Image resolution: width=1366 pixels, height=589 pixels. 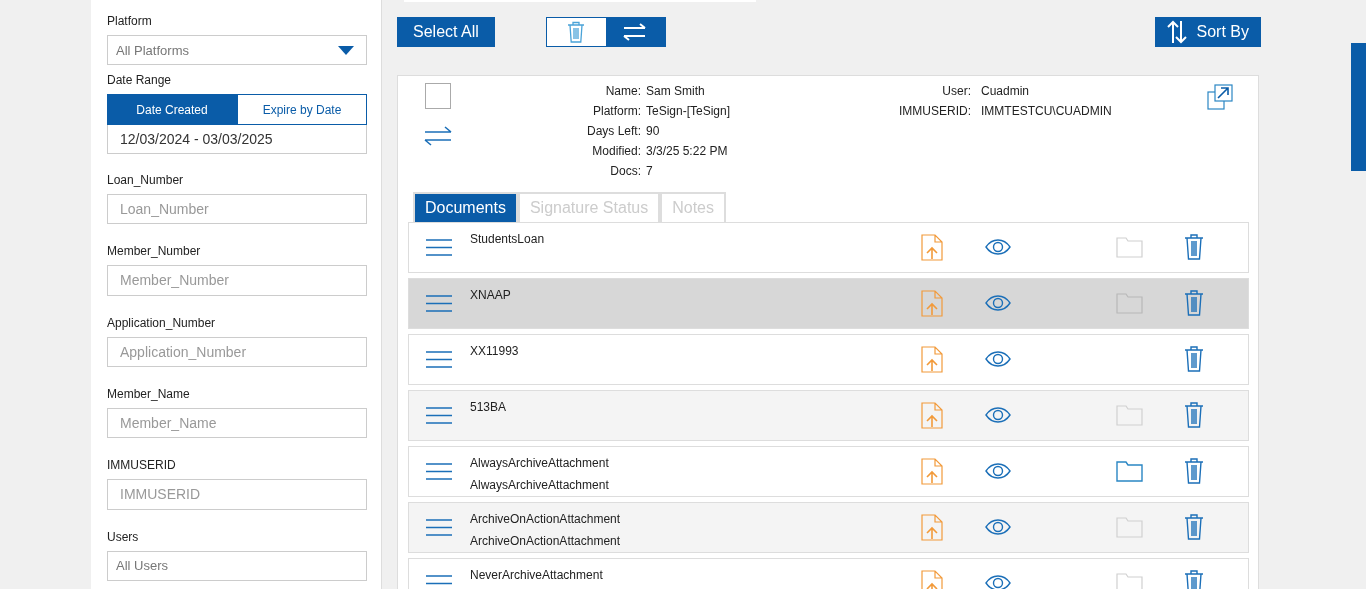 What do you see at coordinates (687, 151) in the screenshot?
I see `info-value: 3/3/25 5:22 PM` at bounding box center [687, 151].